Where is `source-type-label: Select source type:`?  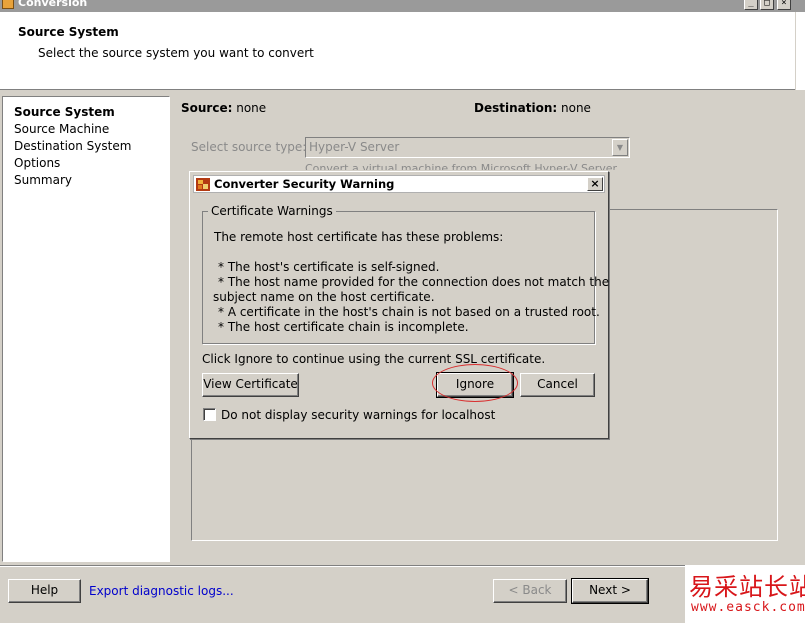 source-type-label: Select source type: is located at coordinates (249, 147).